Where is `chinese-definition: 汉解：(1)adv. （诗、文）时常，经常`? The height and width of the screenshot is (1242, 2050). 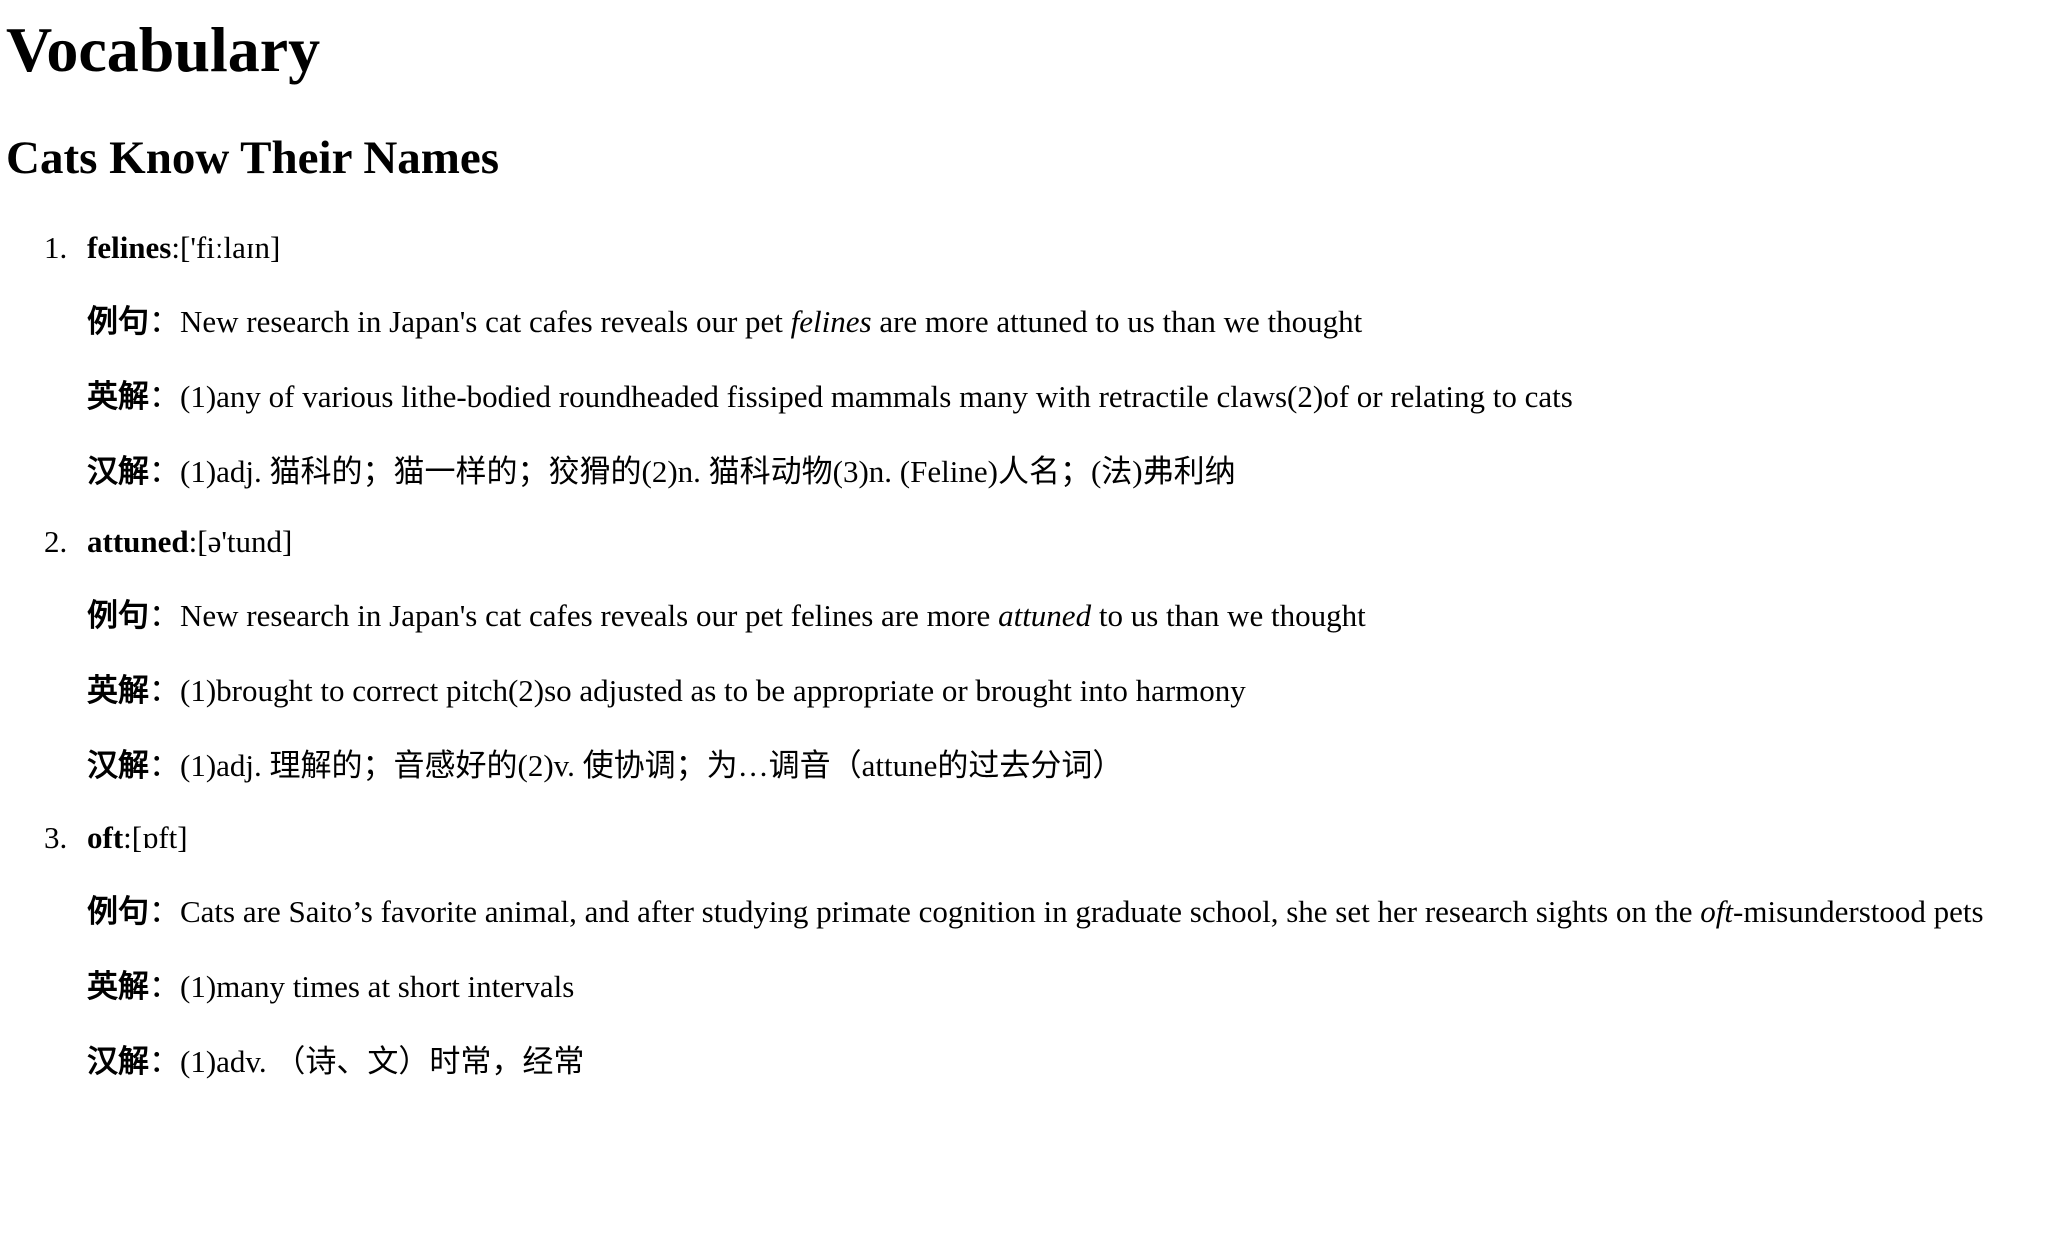
chinese-definition: 汉解：(1)adv. （诗、文）时常，经常 is located at coordinates (336, 1061).